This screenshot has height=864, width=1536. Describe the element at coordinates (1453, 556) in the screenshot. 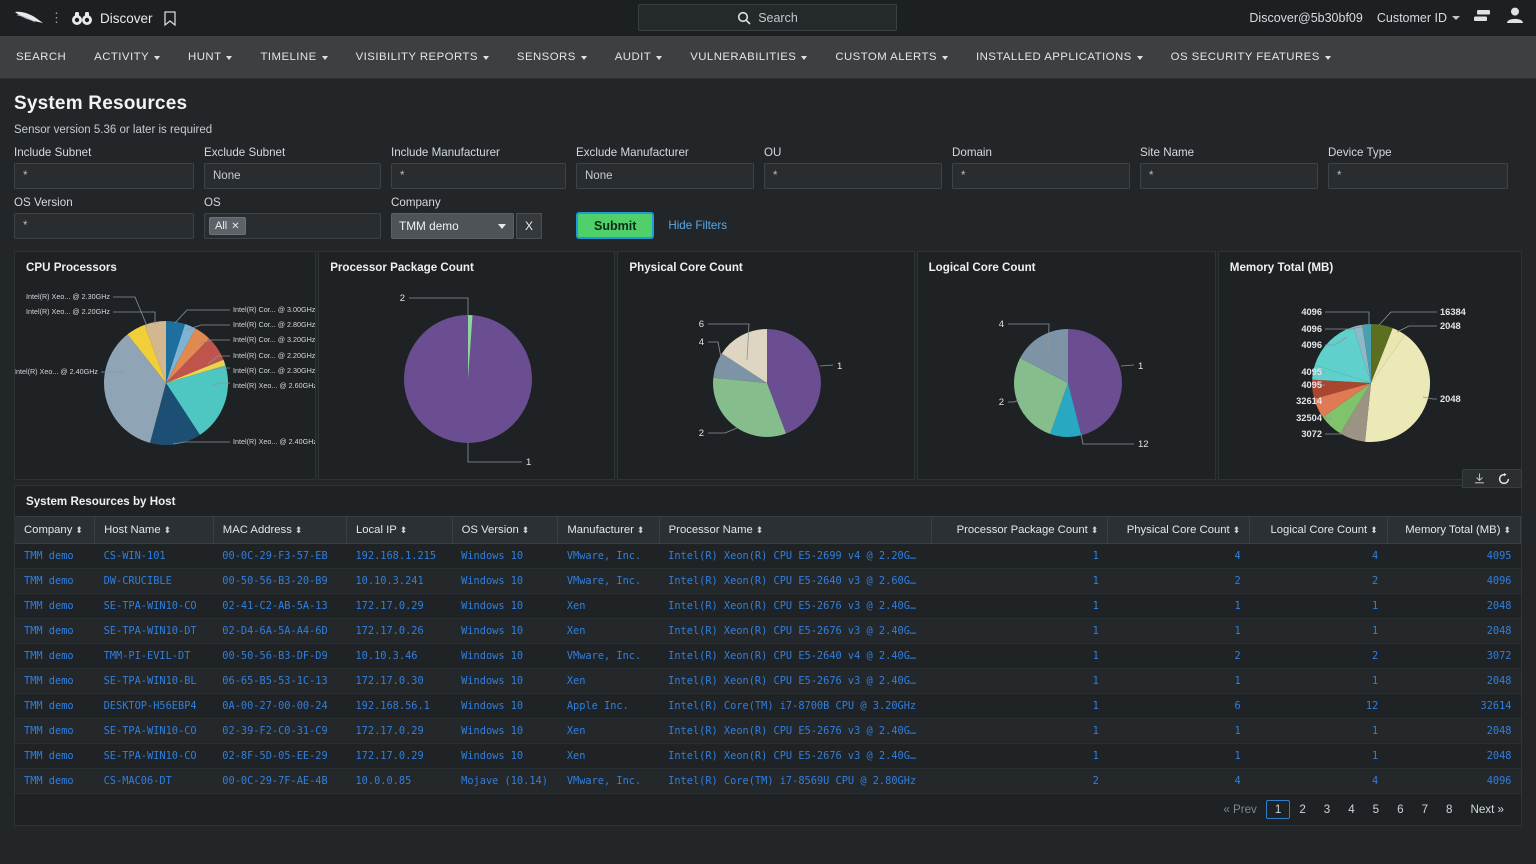

I see `cell-memory-total: 4095` at that location.